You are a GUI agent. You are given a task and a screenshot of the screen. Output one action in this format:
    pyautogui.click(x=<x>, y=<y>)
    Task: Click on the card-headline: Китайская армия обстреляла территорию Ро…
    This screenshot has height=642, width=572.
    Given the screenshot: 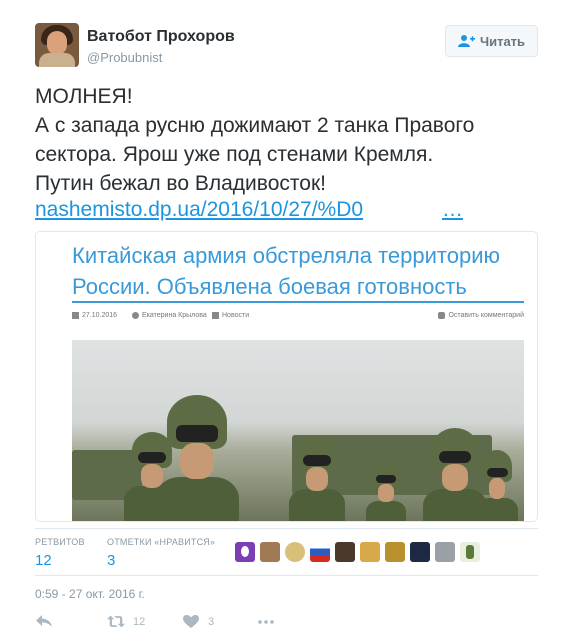 What is the action you would take?
    pyautogui.click(x=302, y=271)
    